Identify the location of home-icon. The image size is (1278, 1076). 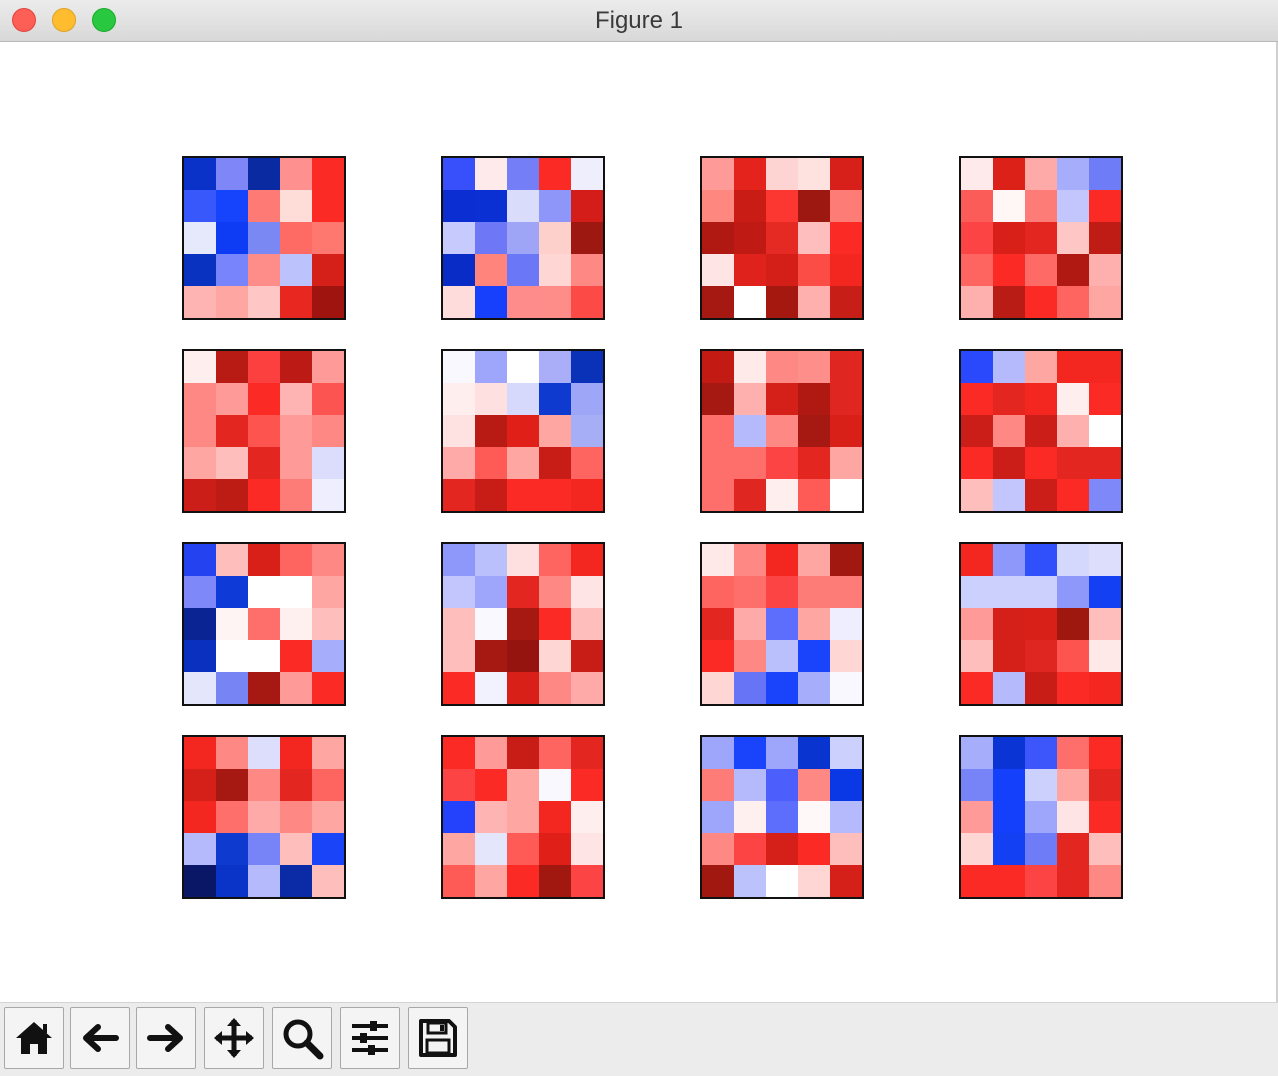
(34, 1038).